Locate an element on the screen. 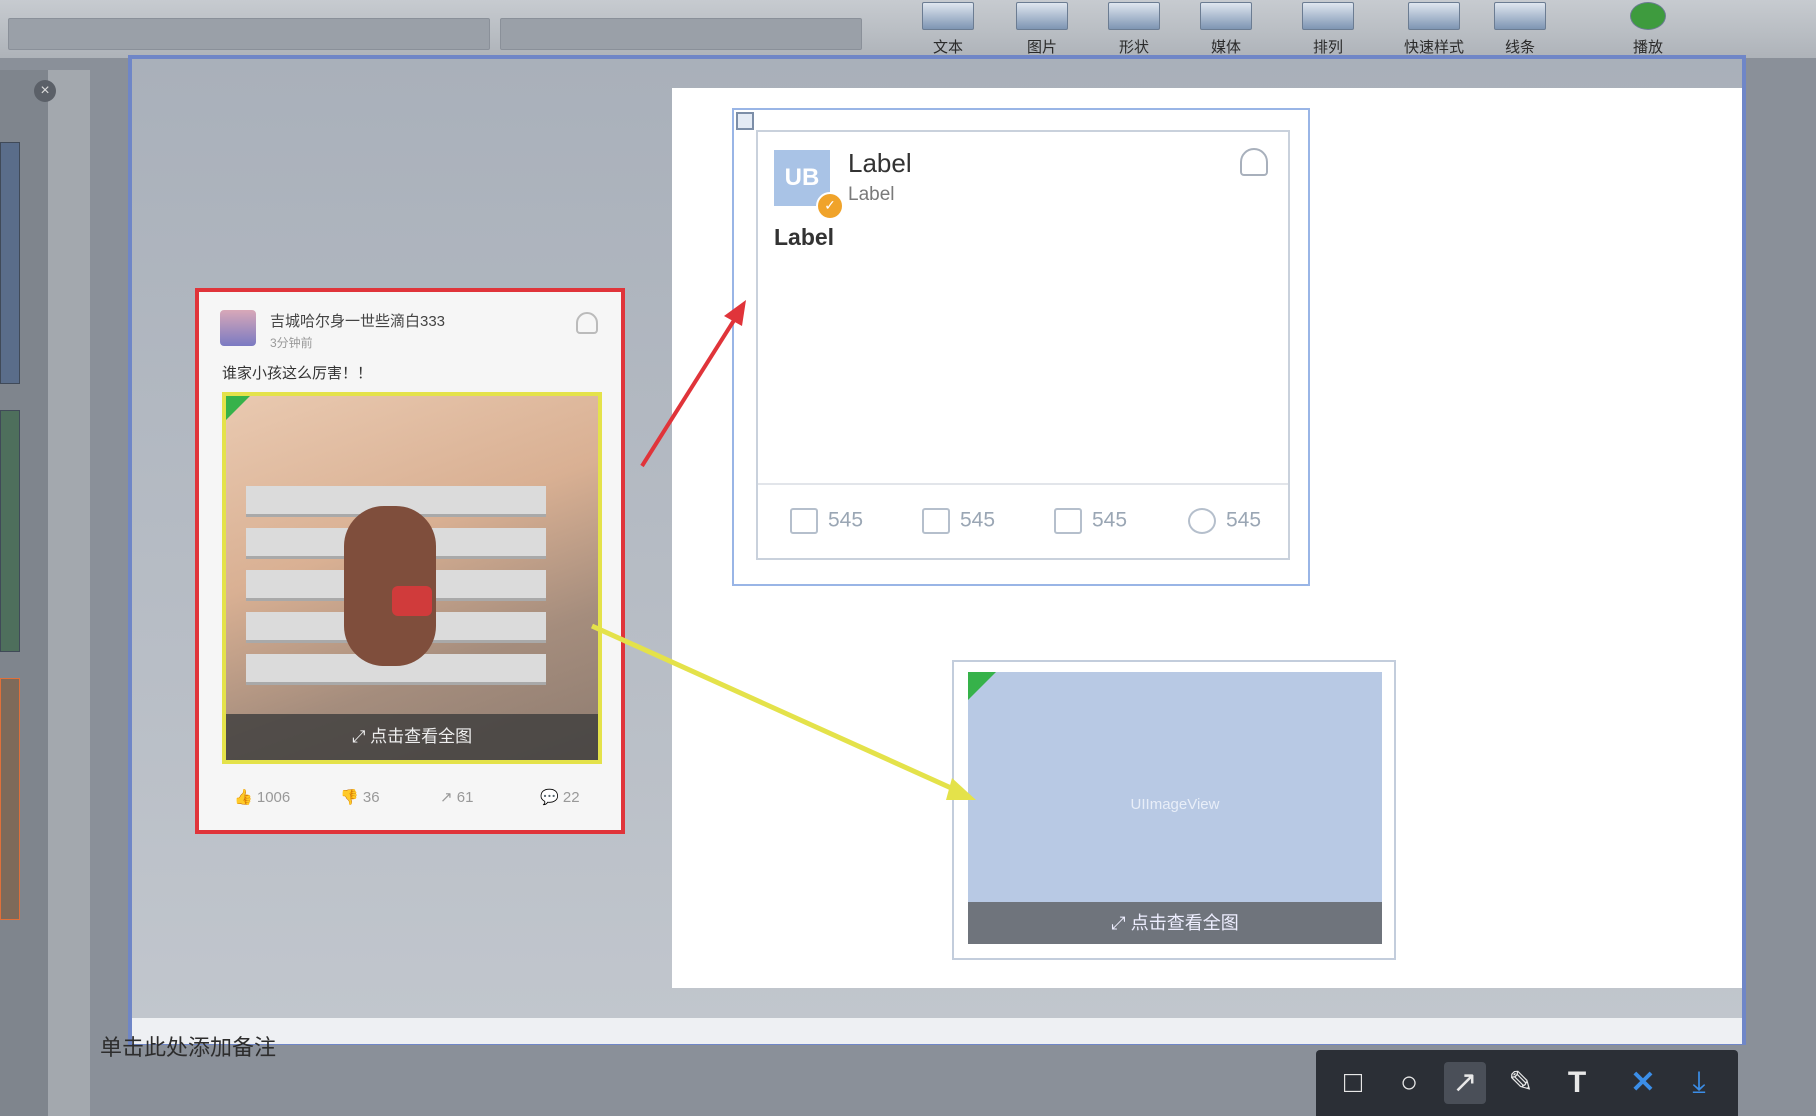 The image size is (1816, 1116). circle-icon: ○ is located at coordinates (1409, 1083).